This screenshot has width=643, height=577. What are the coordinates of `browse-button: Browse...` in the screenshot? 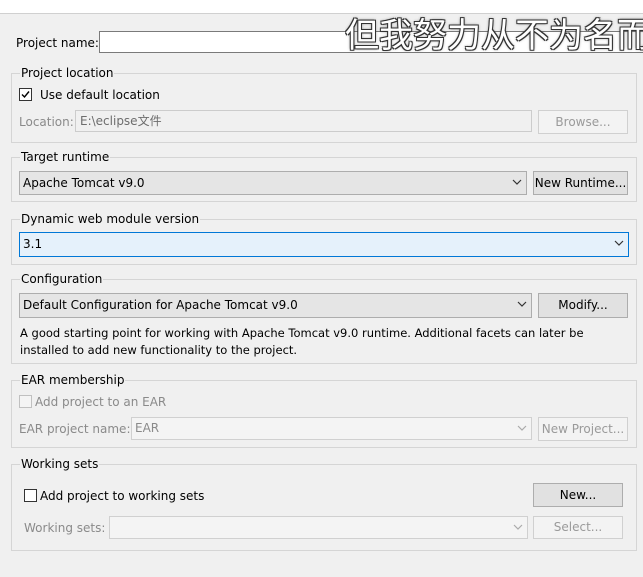 It's located at (583, 122).